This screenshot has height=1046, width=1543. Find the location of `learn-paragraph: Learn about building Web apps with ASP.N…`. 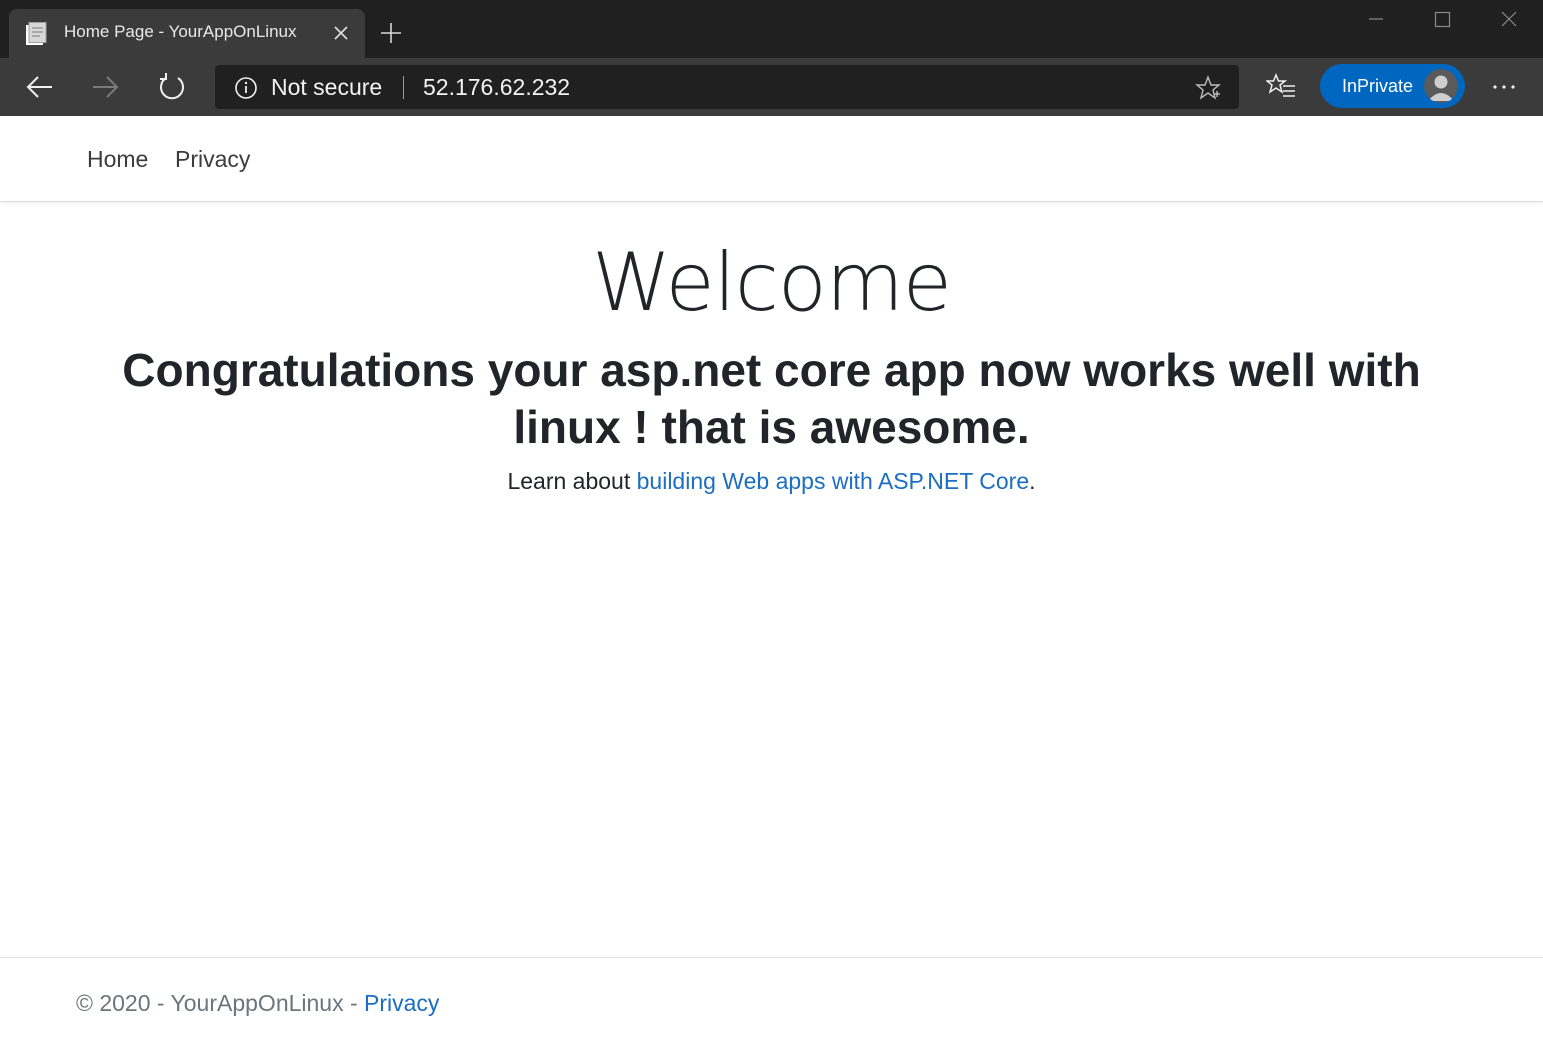

learn-paragraph: Learn about building Web apps with ASP.N… is located at coordinates (771, 481).